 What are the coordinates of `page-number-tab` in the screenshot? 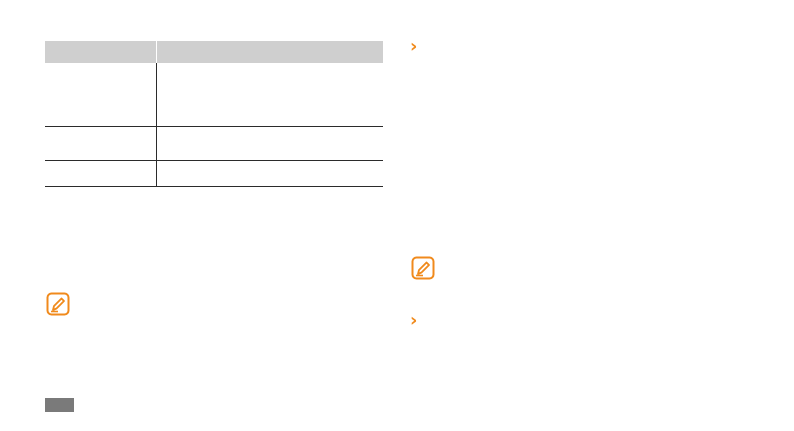 It's located at (59, 405).